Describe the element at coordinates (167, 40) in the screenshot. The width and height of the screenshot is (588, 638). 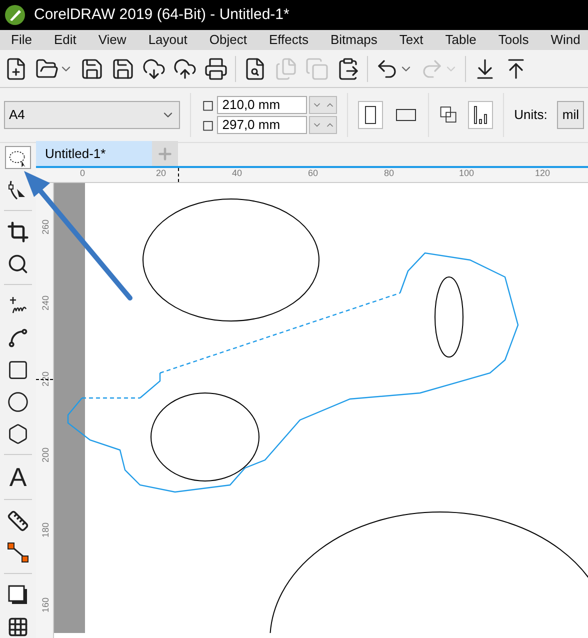
I see `menu-item: Layout` at that location.